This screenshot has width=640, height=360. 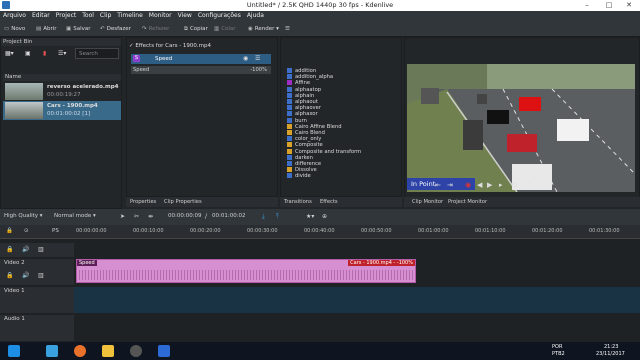 I want to click on highway-frame, so click(x=521, y=128).